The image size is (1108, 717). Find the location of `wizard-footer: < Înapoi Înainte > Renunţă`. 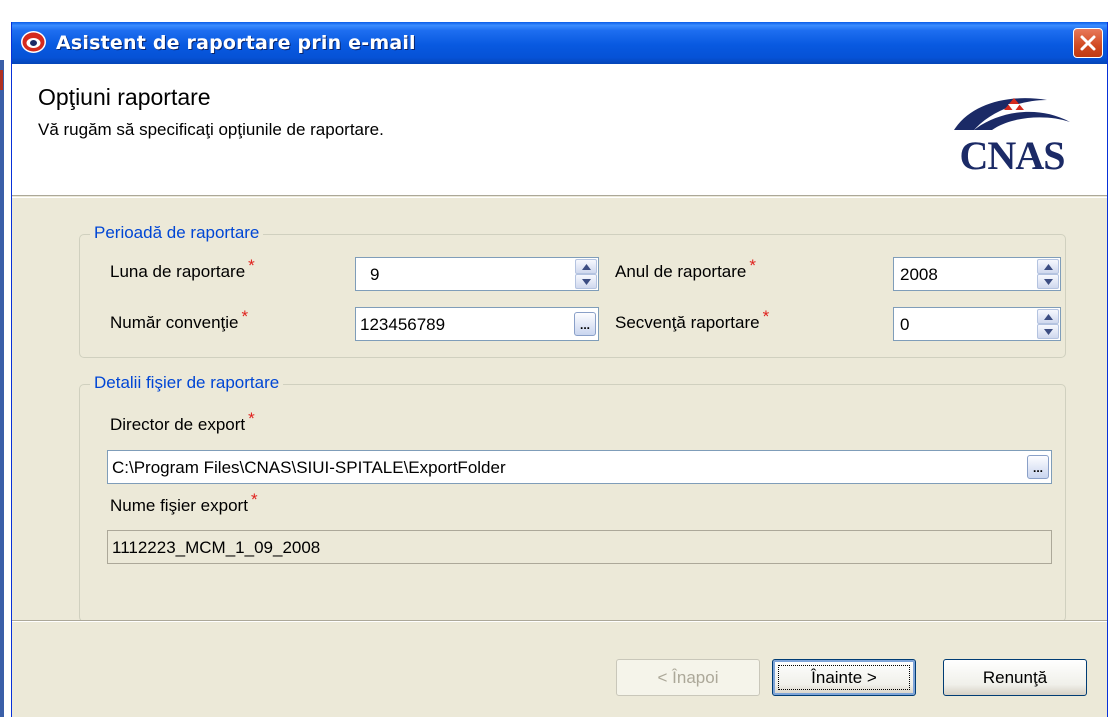

wizard-footer: < Înapoi Înainte > Renunţă is located at coordinates (559, 668).